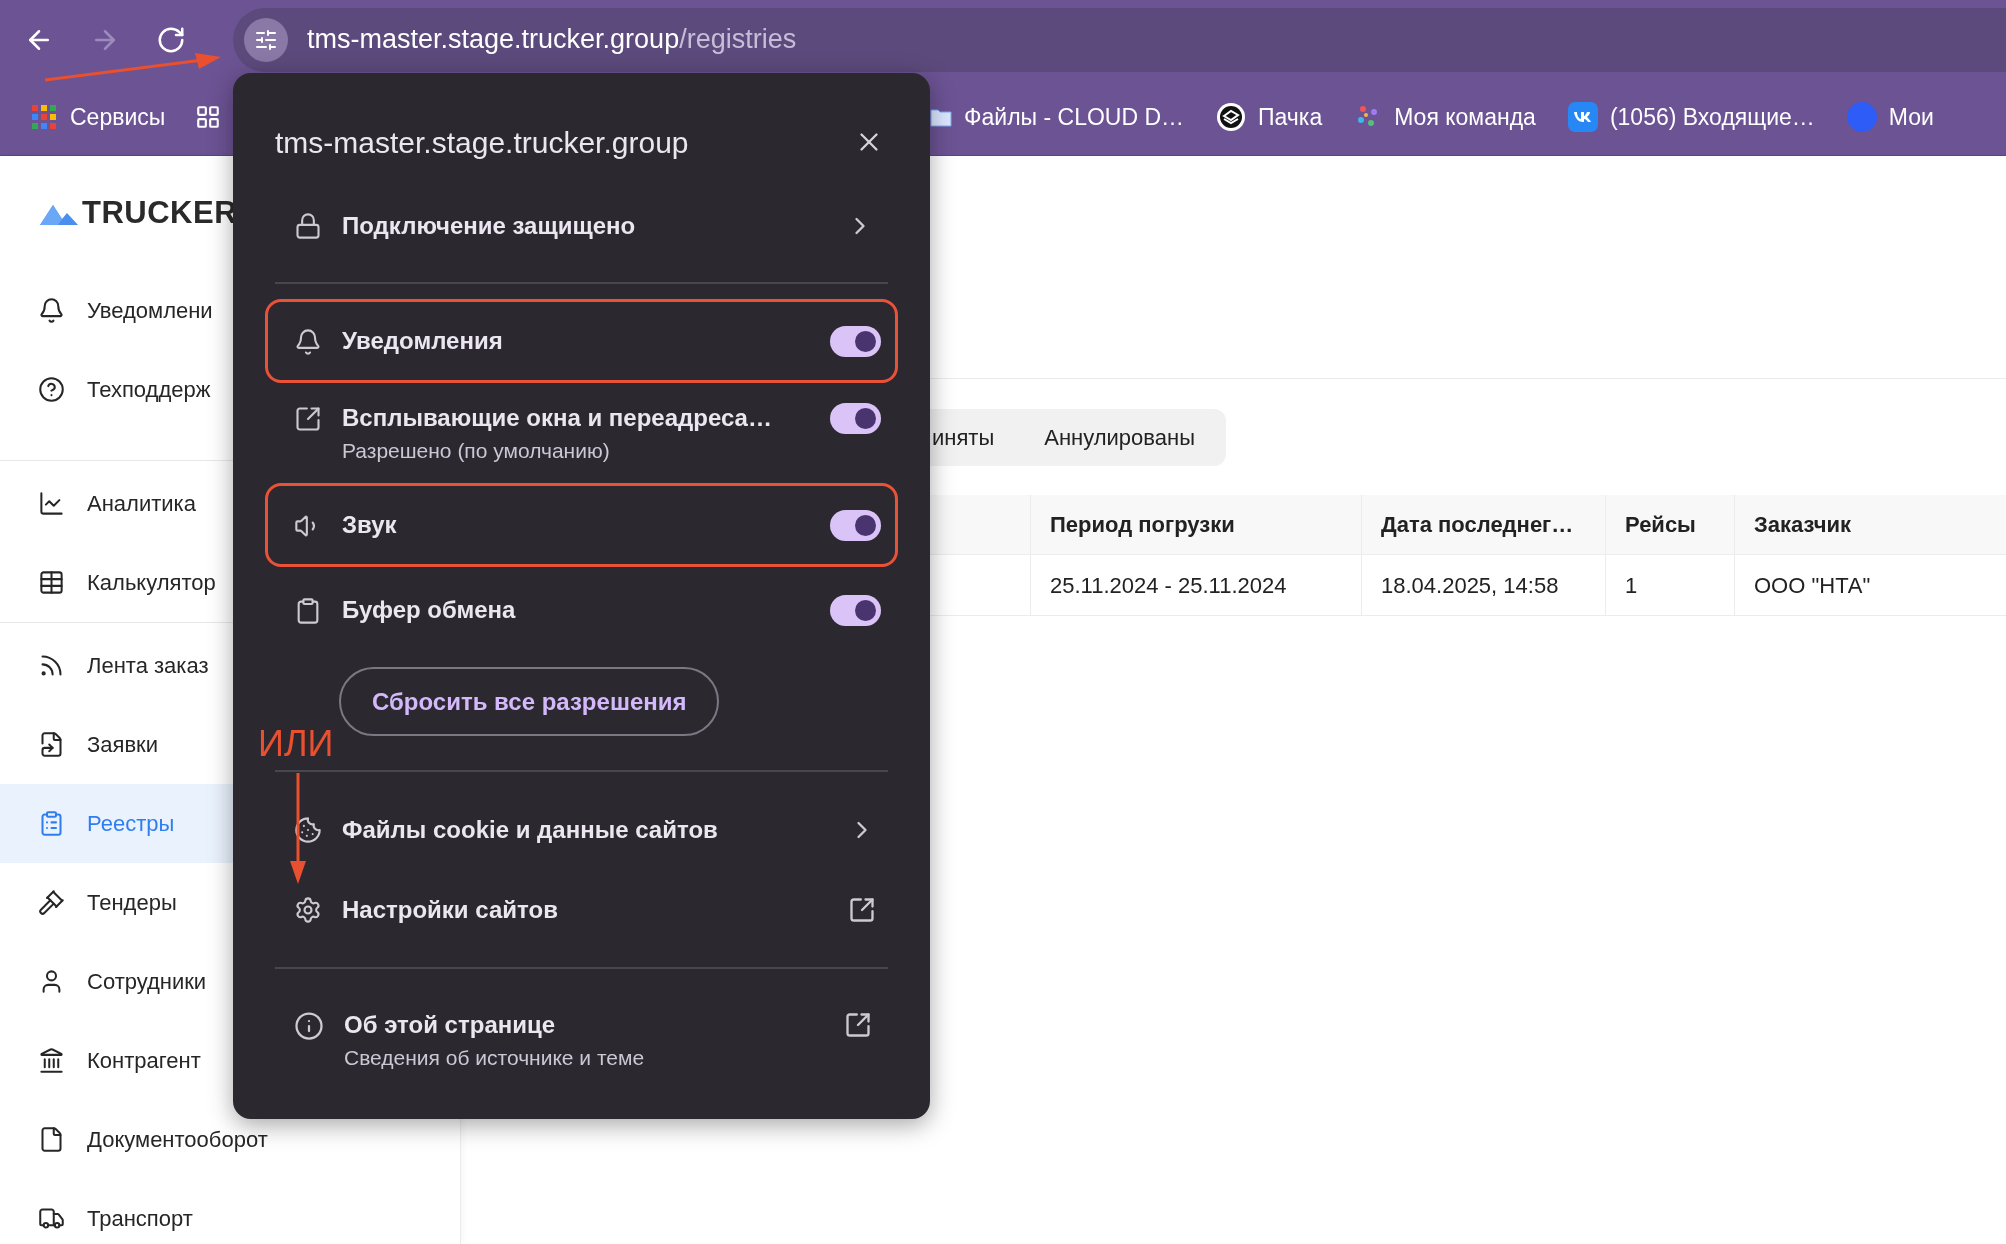 This screenshot has width=2006, height=1244. What do you see at coordinates (308, 226) in the screenshot?
I see `lock-icon` at bounding box center [308, 226].